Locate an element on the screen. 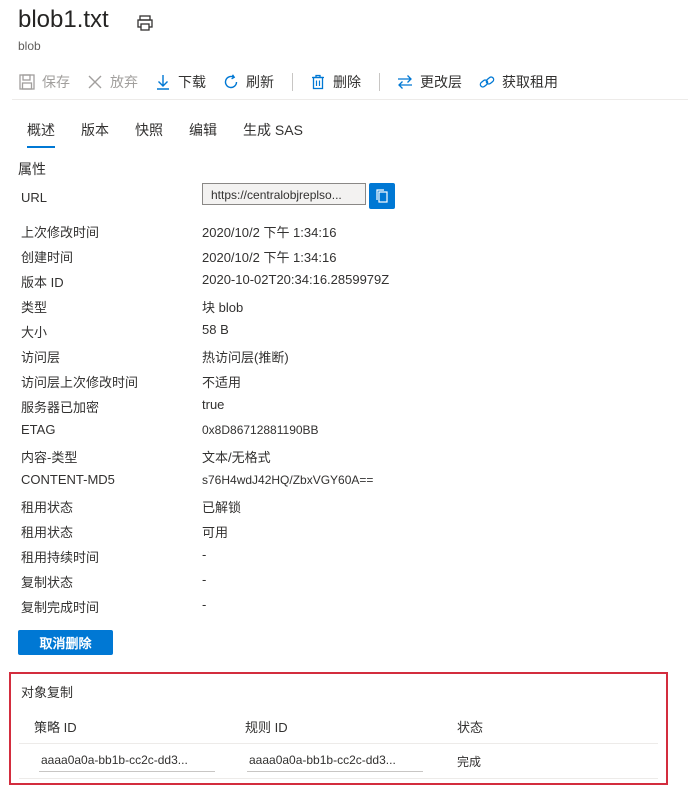 This screenshot has height=796, width=688. prop-label: 版本 ID is located at coordinates (42, 282).